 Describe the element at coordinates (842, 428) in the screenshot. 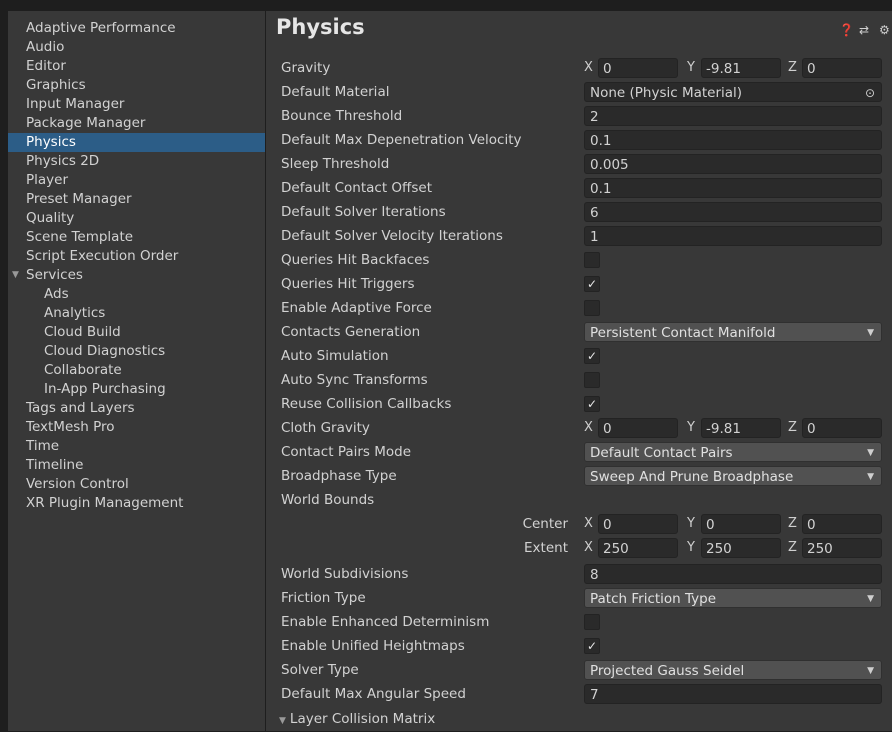

I see `cloth-gravity-z-field: 0` at that location.